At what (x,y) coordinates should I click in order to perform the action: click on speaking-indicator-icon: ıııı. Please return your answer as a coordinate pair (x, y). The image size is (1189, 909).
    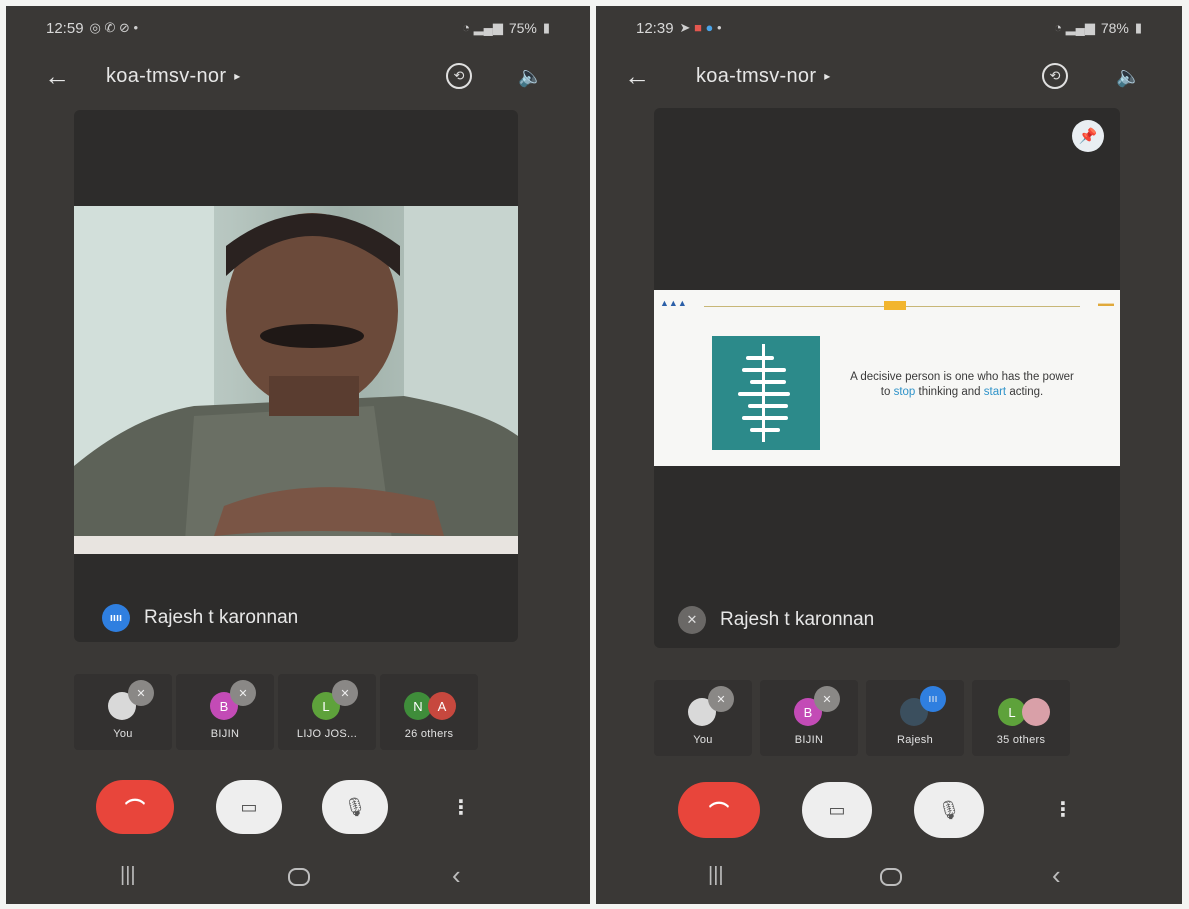
    Looking at the image, I should click on (116, 618).